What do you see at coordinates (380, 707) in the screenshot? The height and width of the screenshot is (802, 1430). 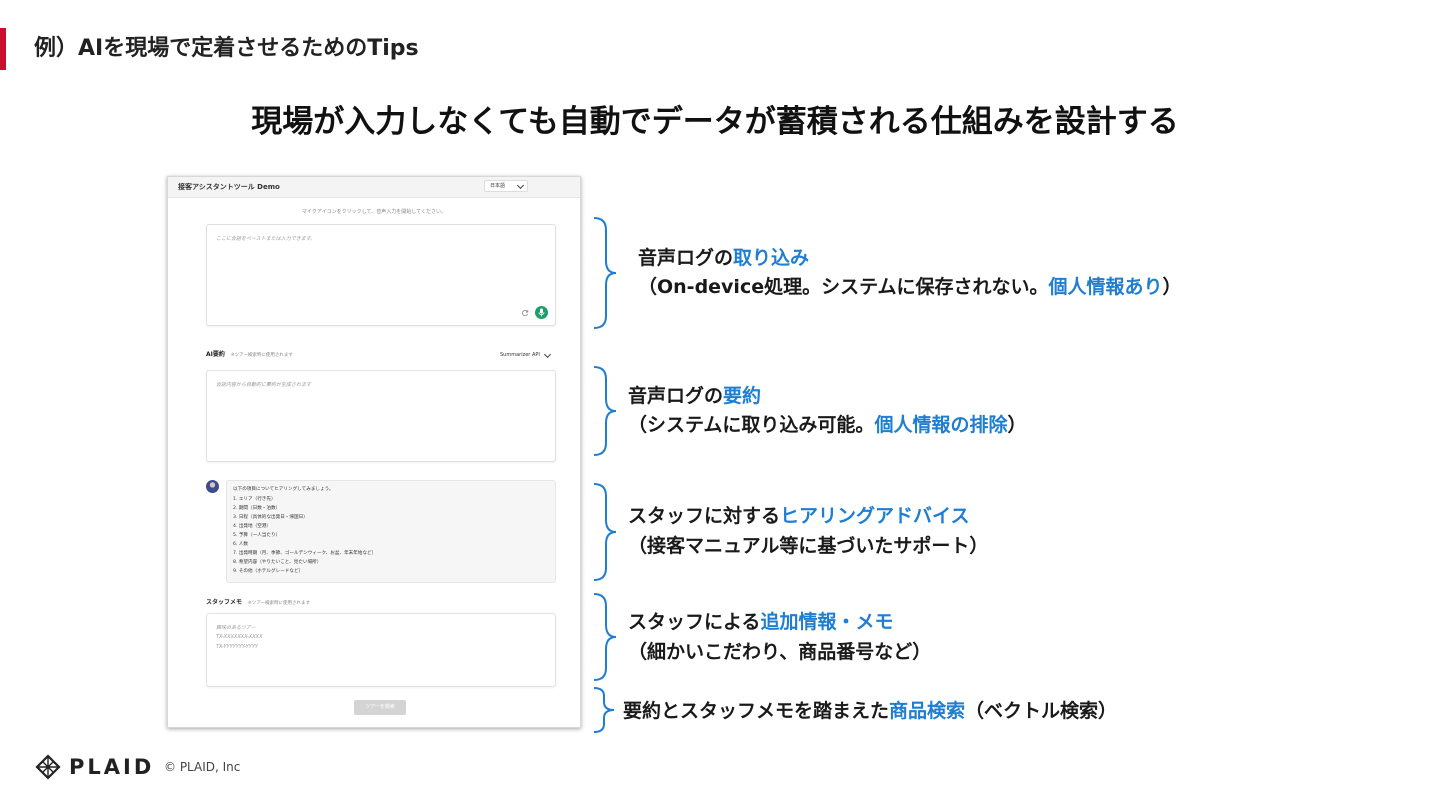 I see `tour-search-button: ツアーを検索` at bounding box center [380, 707].